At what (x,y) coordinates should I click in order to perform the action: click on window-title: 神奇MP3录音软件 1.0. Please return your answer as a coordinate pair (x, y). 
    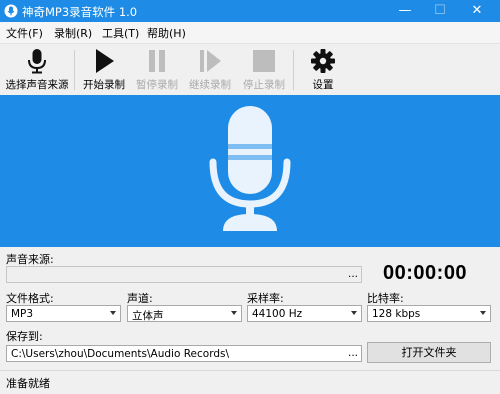
    Looking at the image, I should click on (80, 12).